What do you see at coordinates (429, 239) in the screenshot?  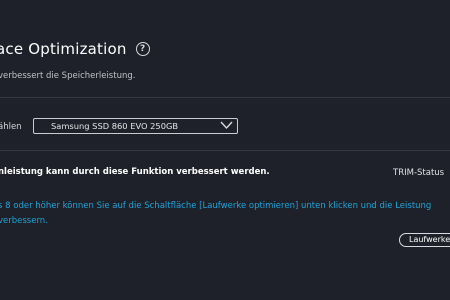 I see `optimize-button-label: Laufwerke optimieren` at bounding box center [429, 239].